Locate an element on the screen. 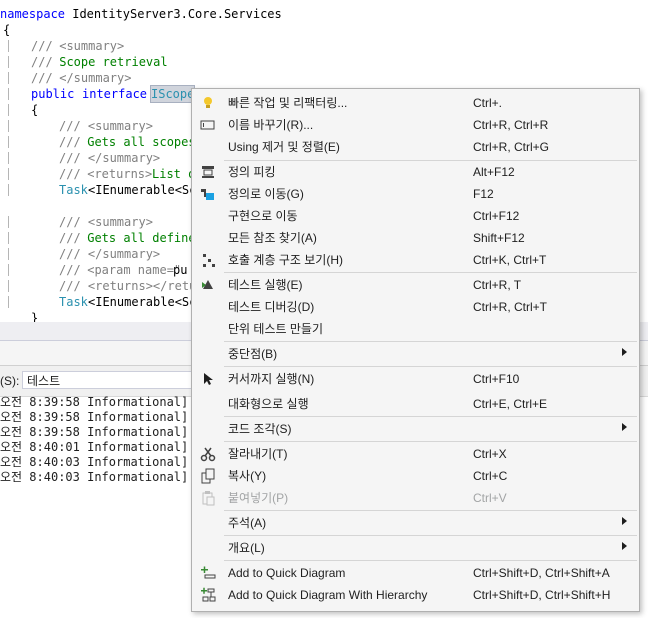 The image size is (648, 618). menu-label: 모든 참조 찾기(A) is located at coordinates (272, 238).